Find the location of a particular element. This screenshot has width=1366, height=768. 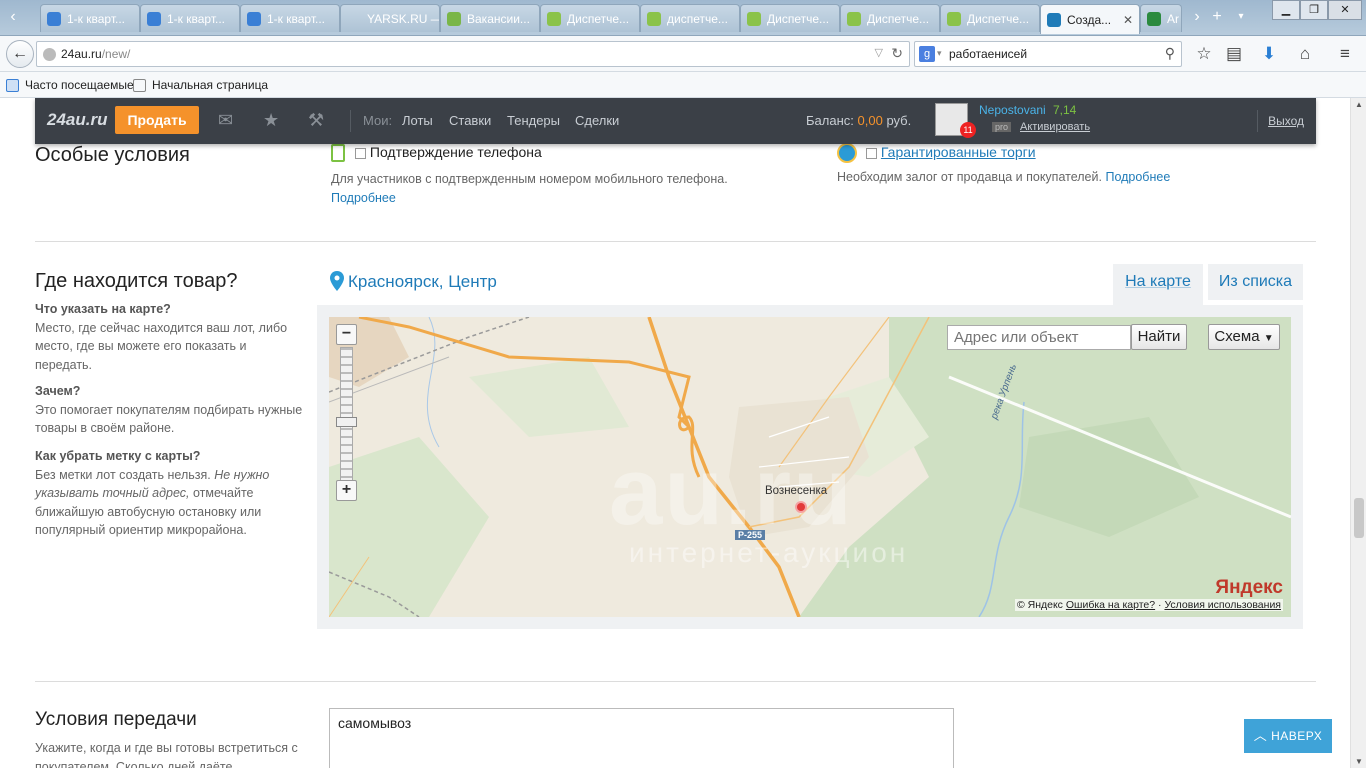

reading-list-icon: ▤ is located at coordinates (1234, 54).